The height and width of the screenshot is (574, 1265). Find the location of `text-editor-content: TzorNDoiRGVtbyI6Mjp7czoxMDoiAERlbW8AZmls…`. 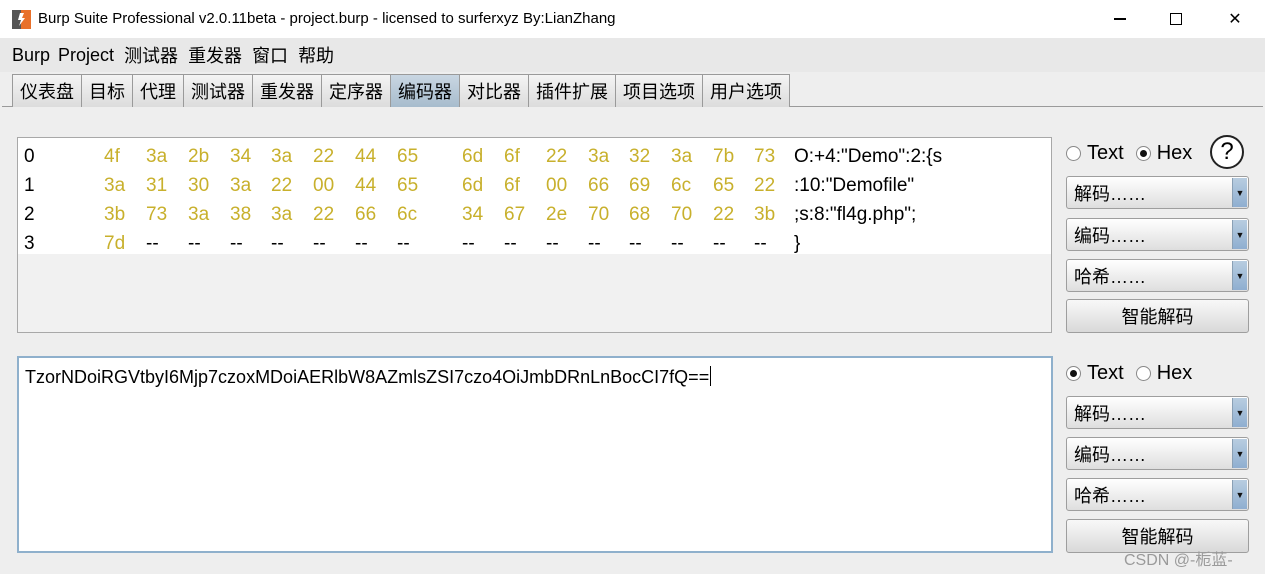

text-editor-content: TzorNDoiRGVtbyI6Mjp7czoxMDoiAERlbW8AZmls… is located at coordinates (368, 377).